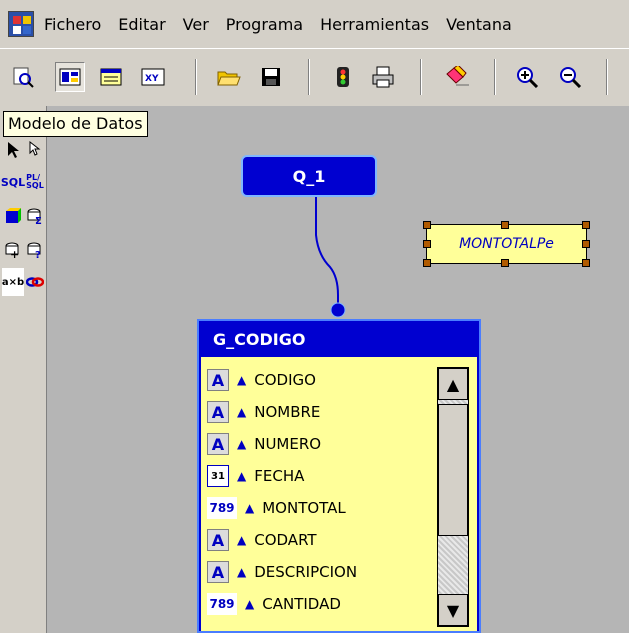 Image resolution: width=629 pixels, height=633 pixels. What do you see at coordinates (330, 257) in the screenshot?
I see `query-group-link` at bounding box center [330, 257].